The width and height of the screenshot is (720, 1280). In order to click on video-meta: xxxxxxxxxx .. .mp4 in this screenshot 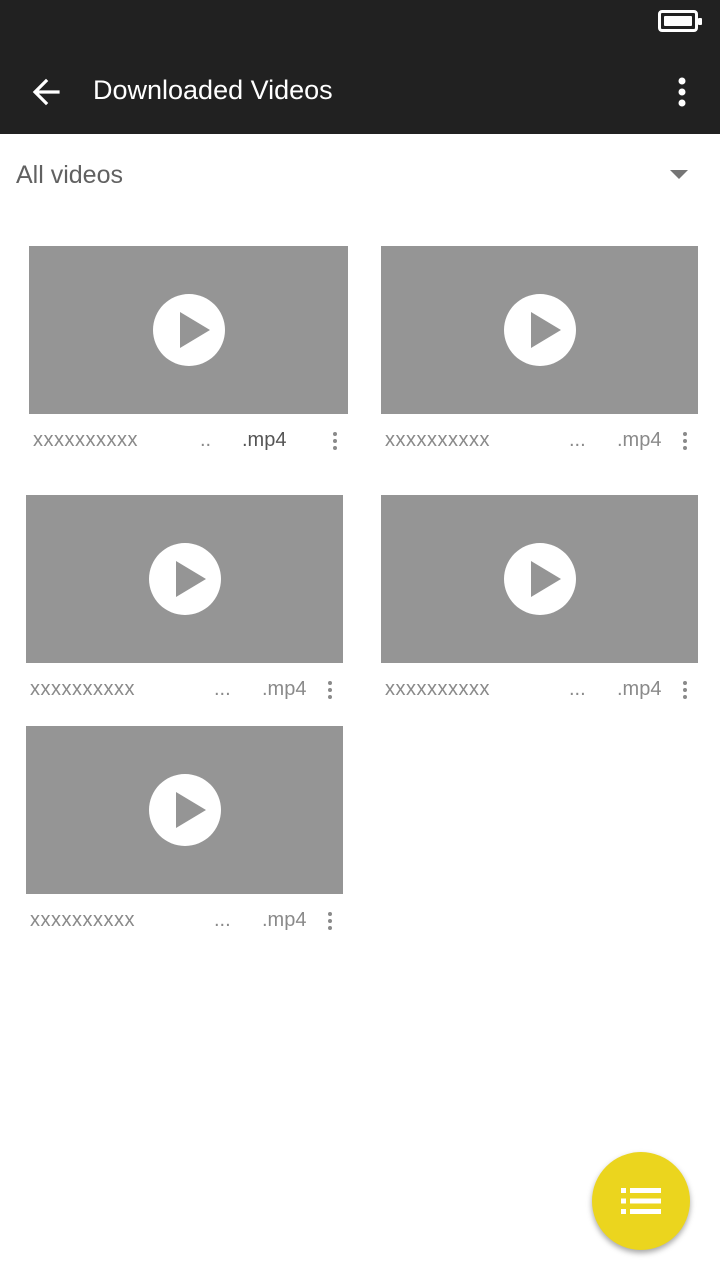, I will do `click(188, 441)`.